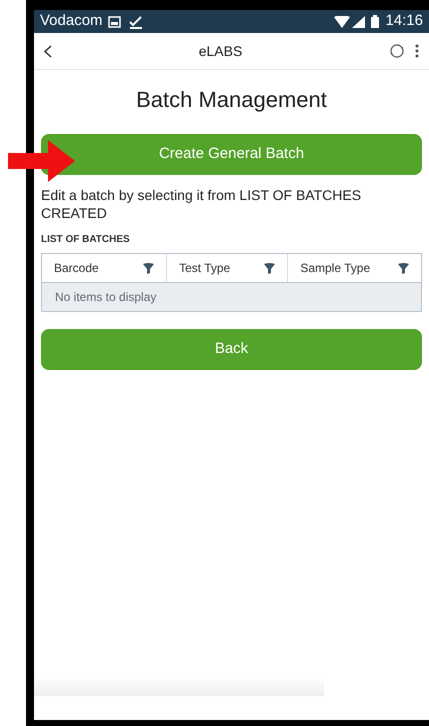 The width and height of the screenshot is (429, 726). What do you see at coordinates (41, 161) in the screenshot?
I see `arrow-icon` at bounding box center [41, 161].